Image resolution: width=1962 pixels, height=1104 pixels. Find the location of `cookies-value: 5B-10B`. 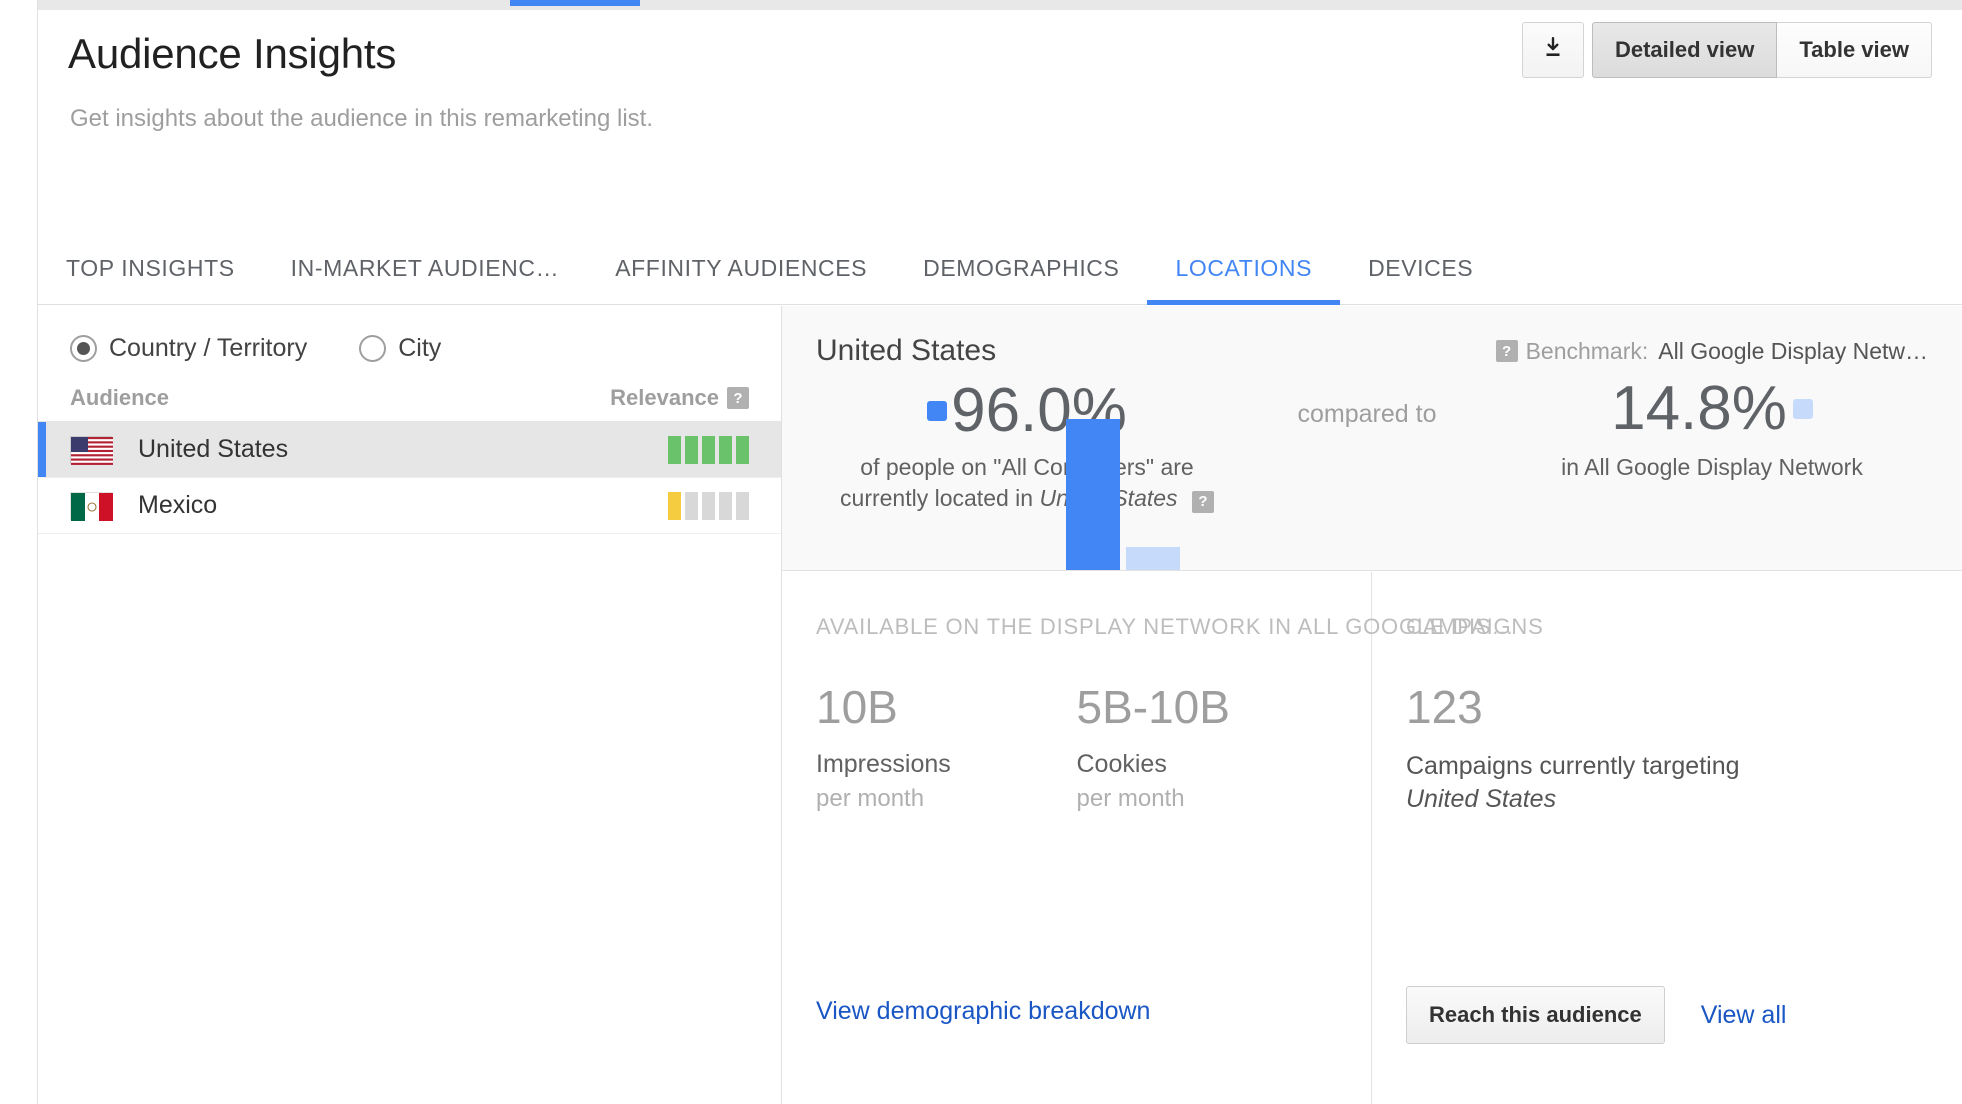

cookies-value: 5B-10B is located at coordinates (1153, 707).